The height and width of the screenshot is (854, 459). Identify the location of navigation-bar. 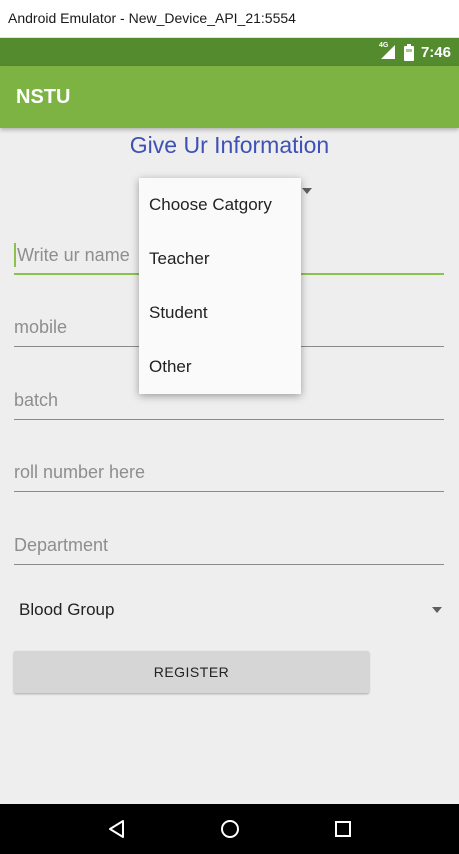
(229, 829).